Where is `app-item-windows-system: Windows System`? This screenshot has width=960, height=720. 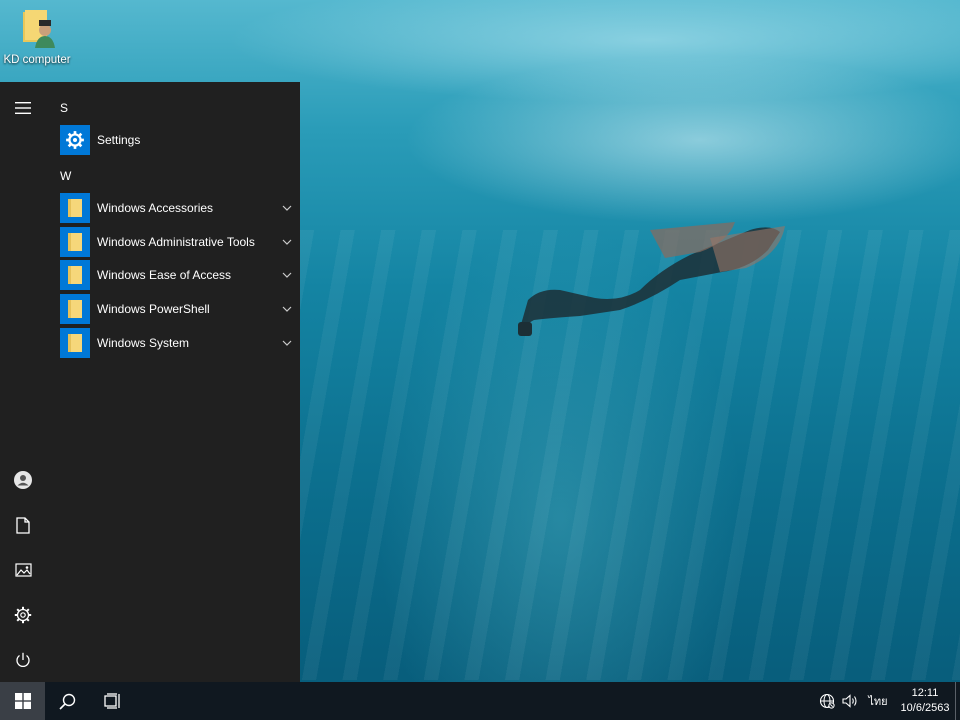
app-item-windows-system: Windows System is located at coordinates (177, 343).